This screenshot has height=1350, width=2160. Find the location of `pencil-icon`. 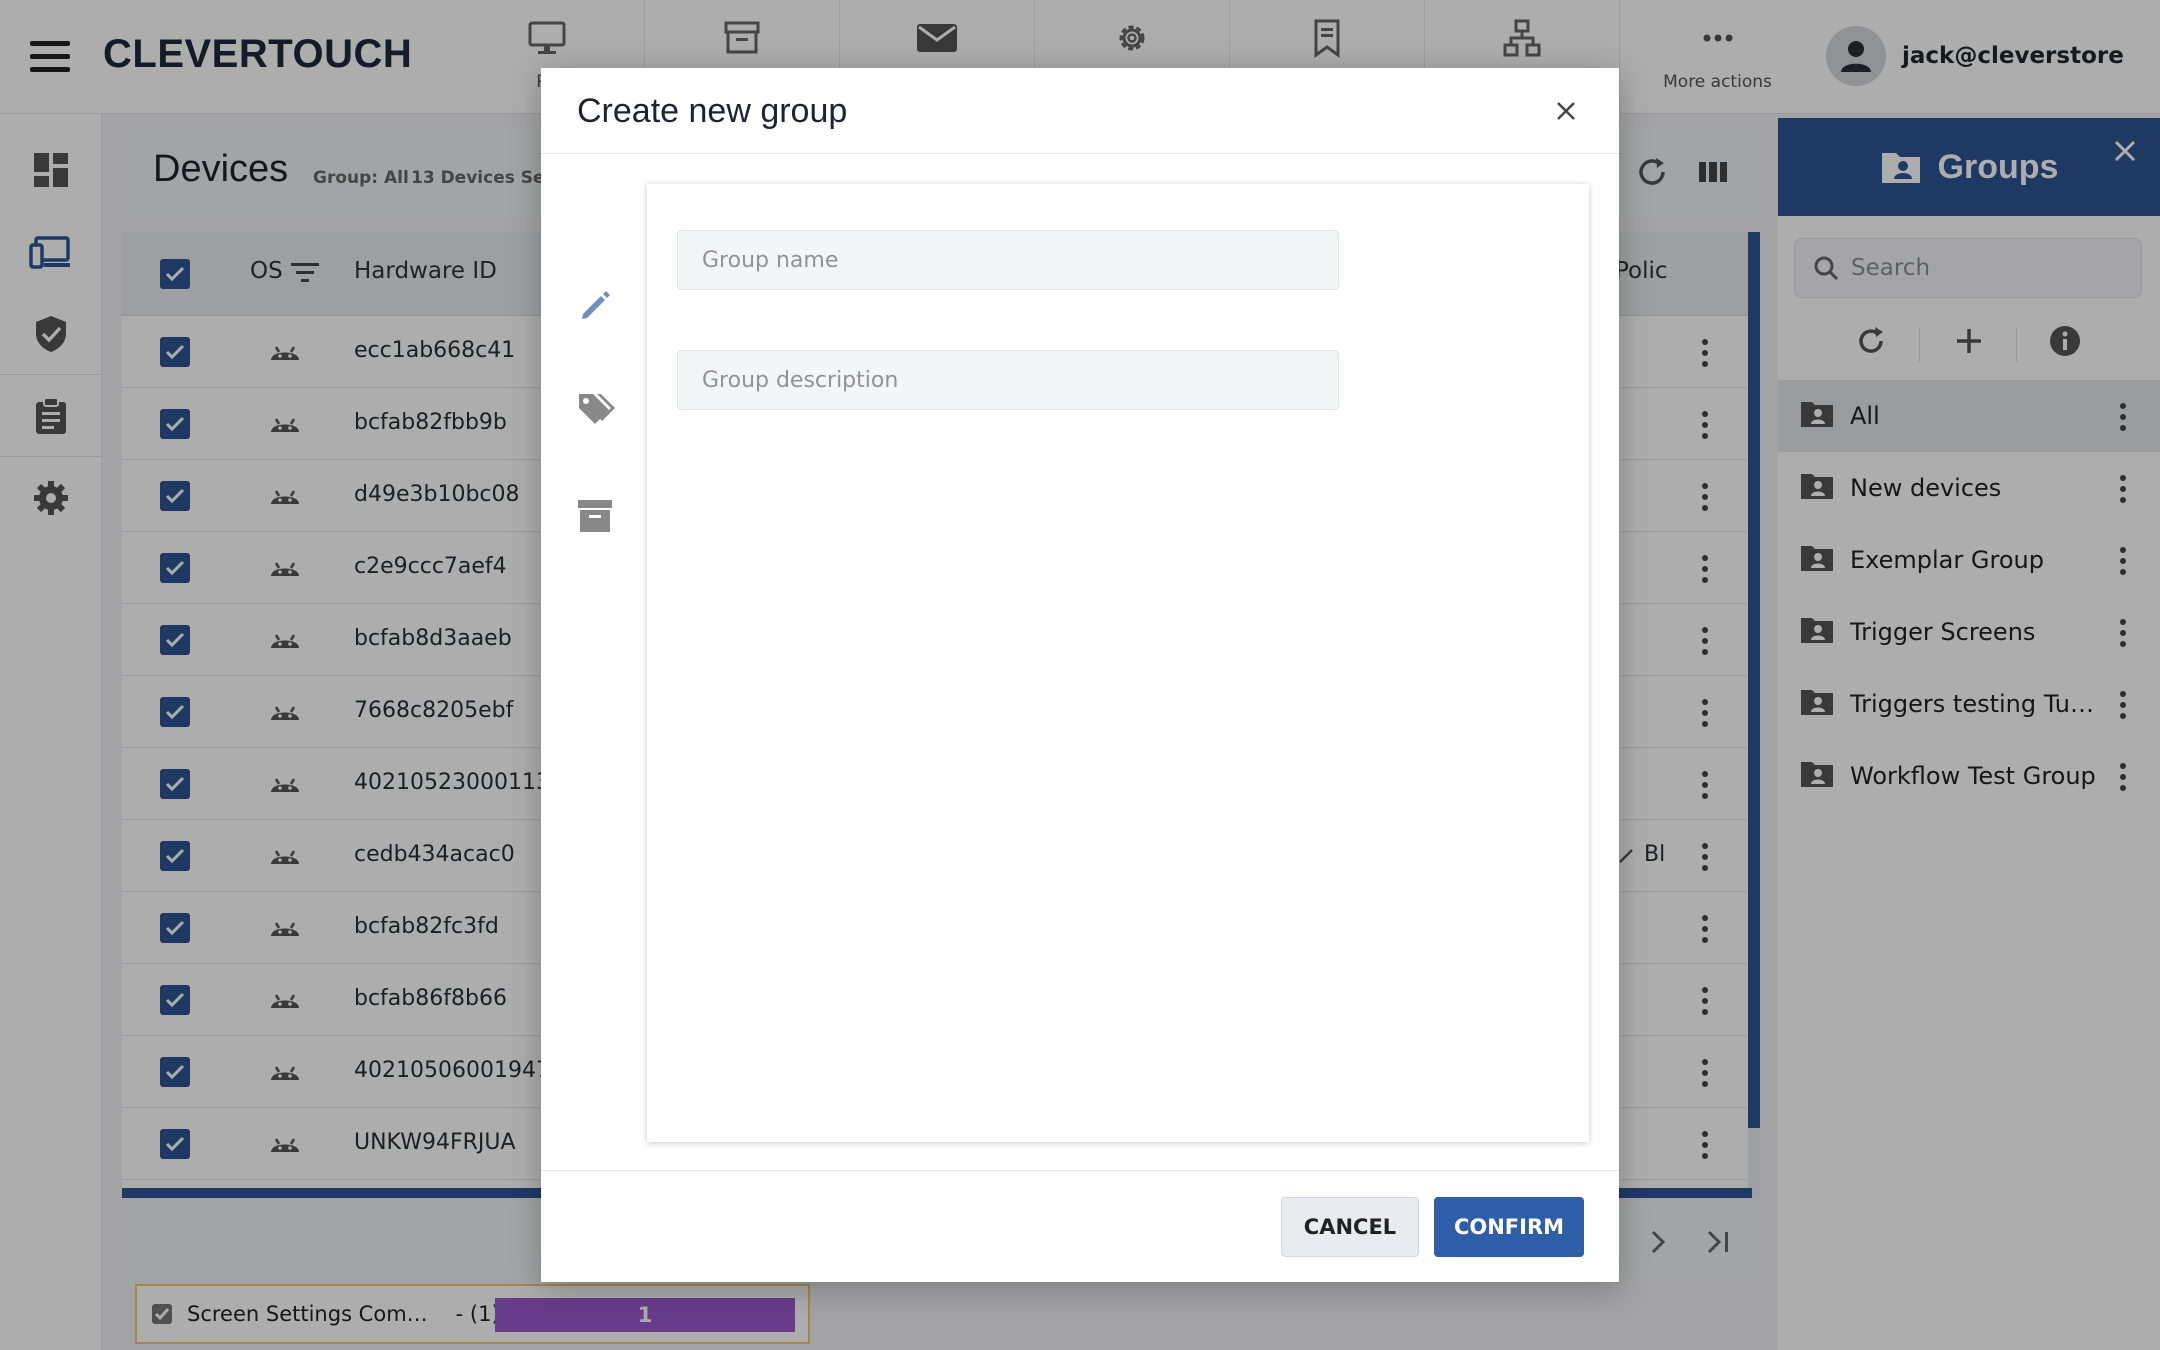

pencil-icon is located at coordinates (596, 305).